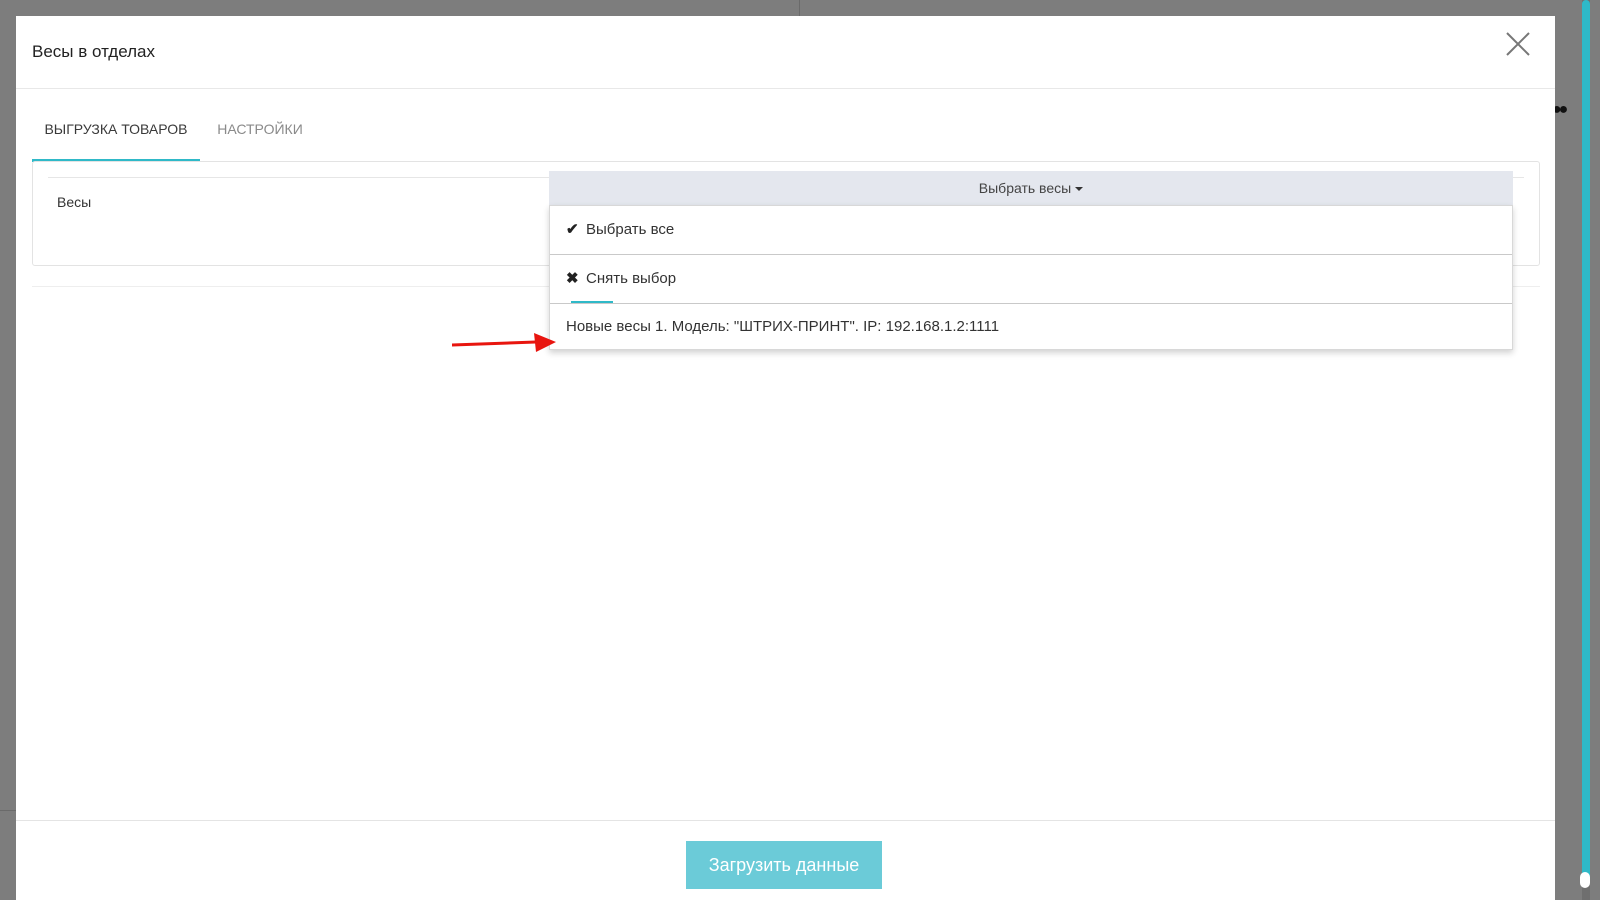  What do you see at coordinates (93, 51) in the screenshot?
I see `modal-title: Весы в отделах` at bounding box center [93, 51].